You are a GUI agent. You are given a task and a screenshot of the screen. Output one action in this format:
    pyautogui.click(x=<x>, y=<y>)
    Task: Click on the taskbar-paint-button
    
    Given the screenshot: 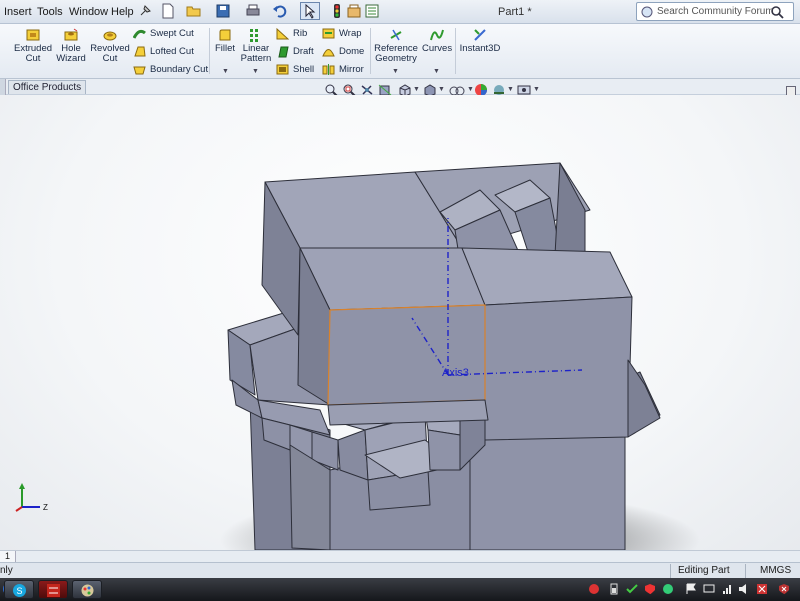 What is the action you would take?
    pyautogui.click(x=87, y=589)
    